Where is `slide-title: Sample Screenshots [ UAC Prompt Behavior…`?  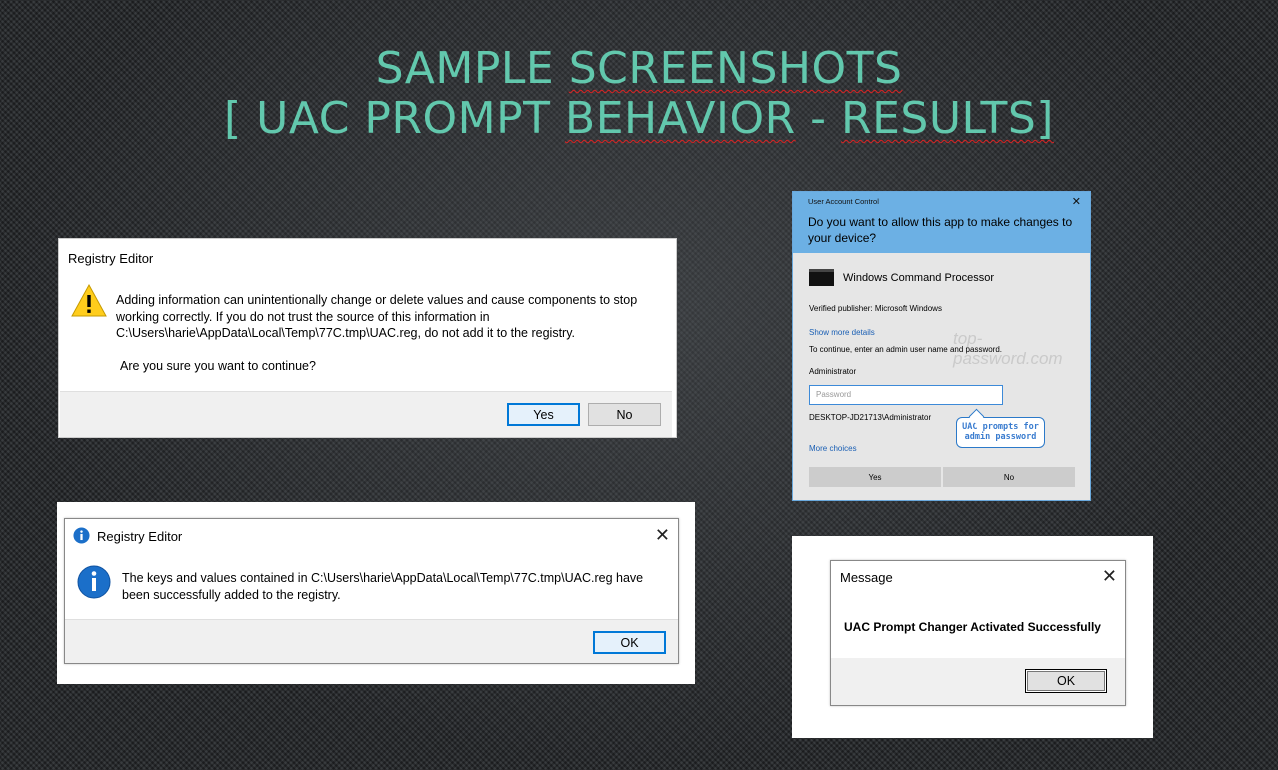 slide-title: Sample Screenshots [ UAC Prompt Behavior… is located at coordinates (639, 94).